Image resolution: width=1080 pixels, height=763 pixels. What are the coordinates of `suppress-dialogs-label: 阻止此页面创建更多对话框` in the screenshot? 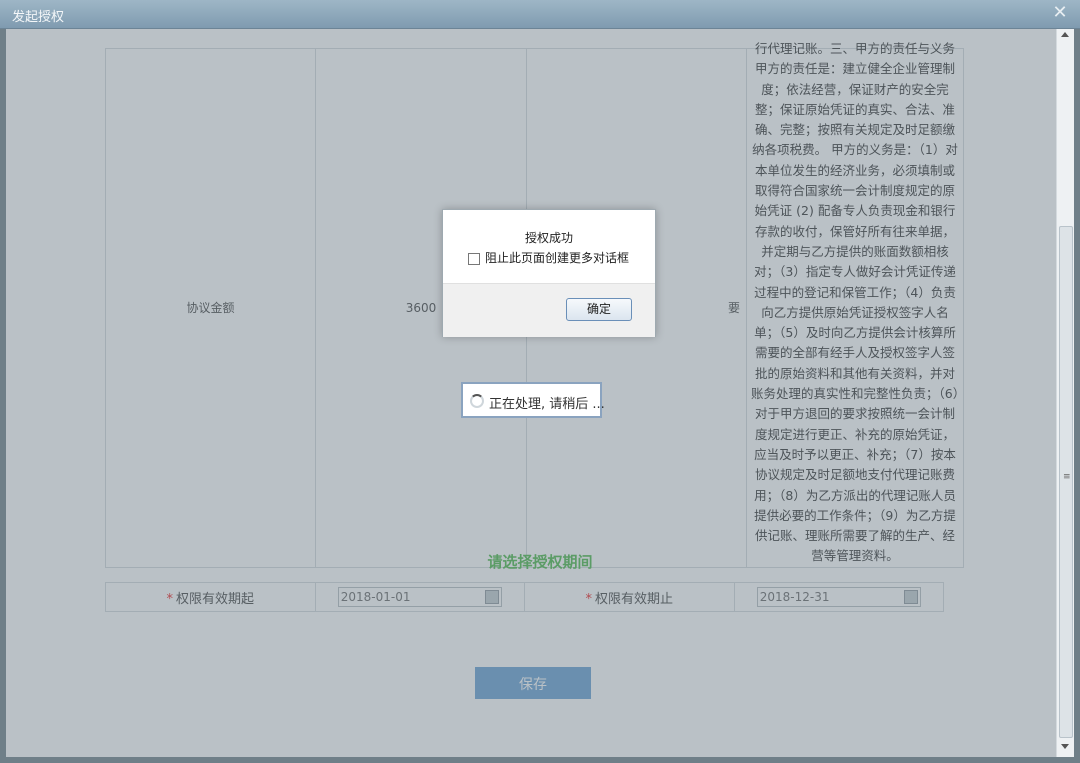 It's located at (557, 258).